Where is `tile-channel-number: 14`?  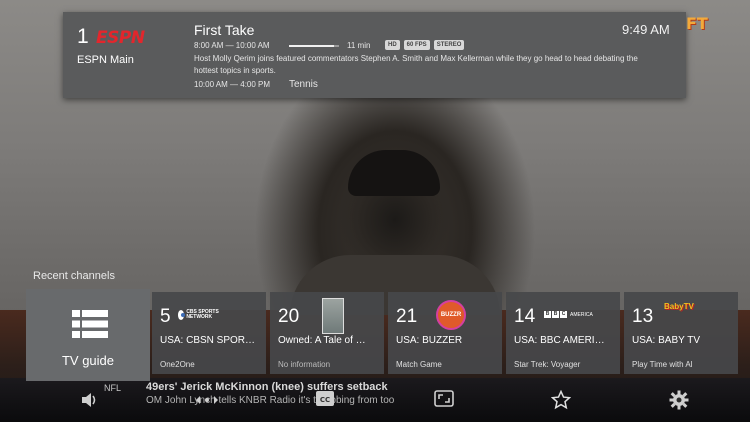
tile-channel-number: 14 is located at coordinates (525, 316).